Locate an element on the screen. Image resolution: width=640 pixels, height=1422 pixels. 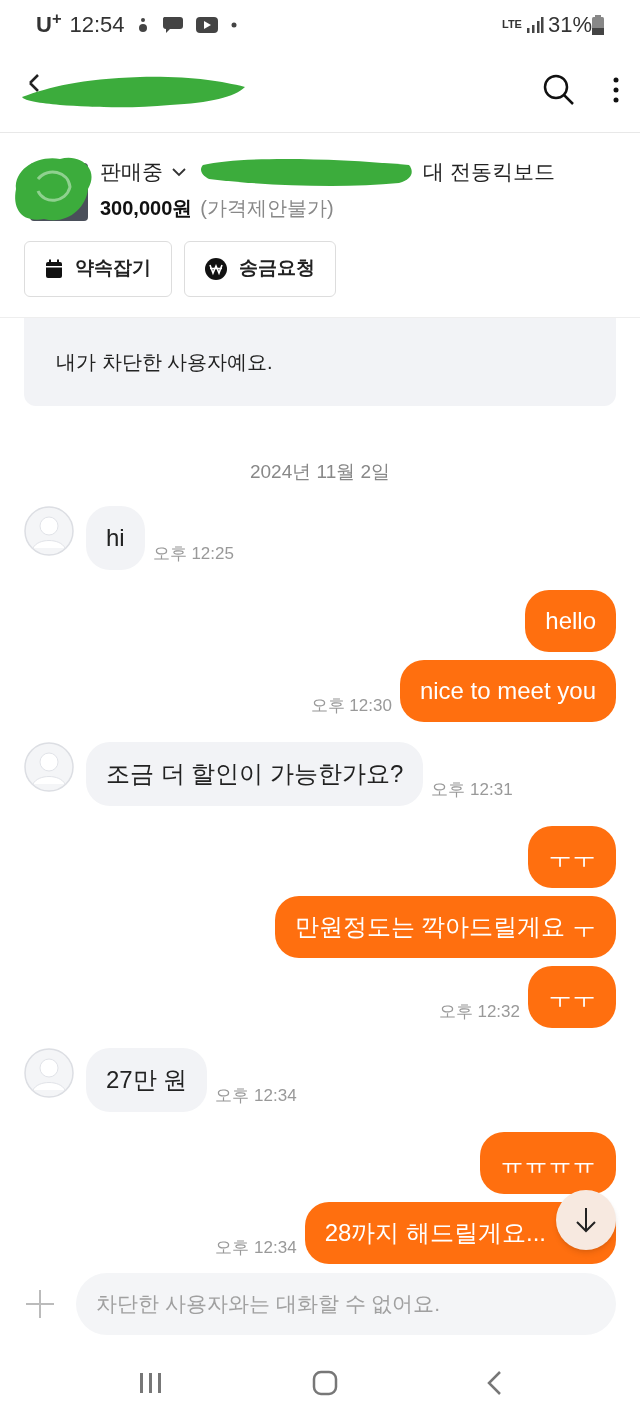
blocked-notice: 내가 차단한 사용자예요. is located at coordinates (320, 361).